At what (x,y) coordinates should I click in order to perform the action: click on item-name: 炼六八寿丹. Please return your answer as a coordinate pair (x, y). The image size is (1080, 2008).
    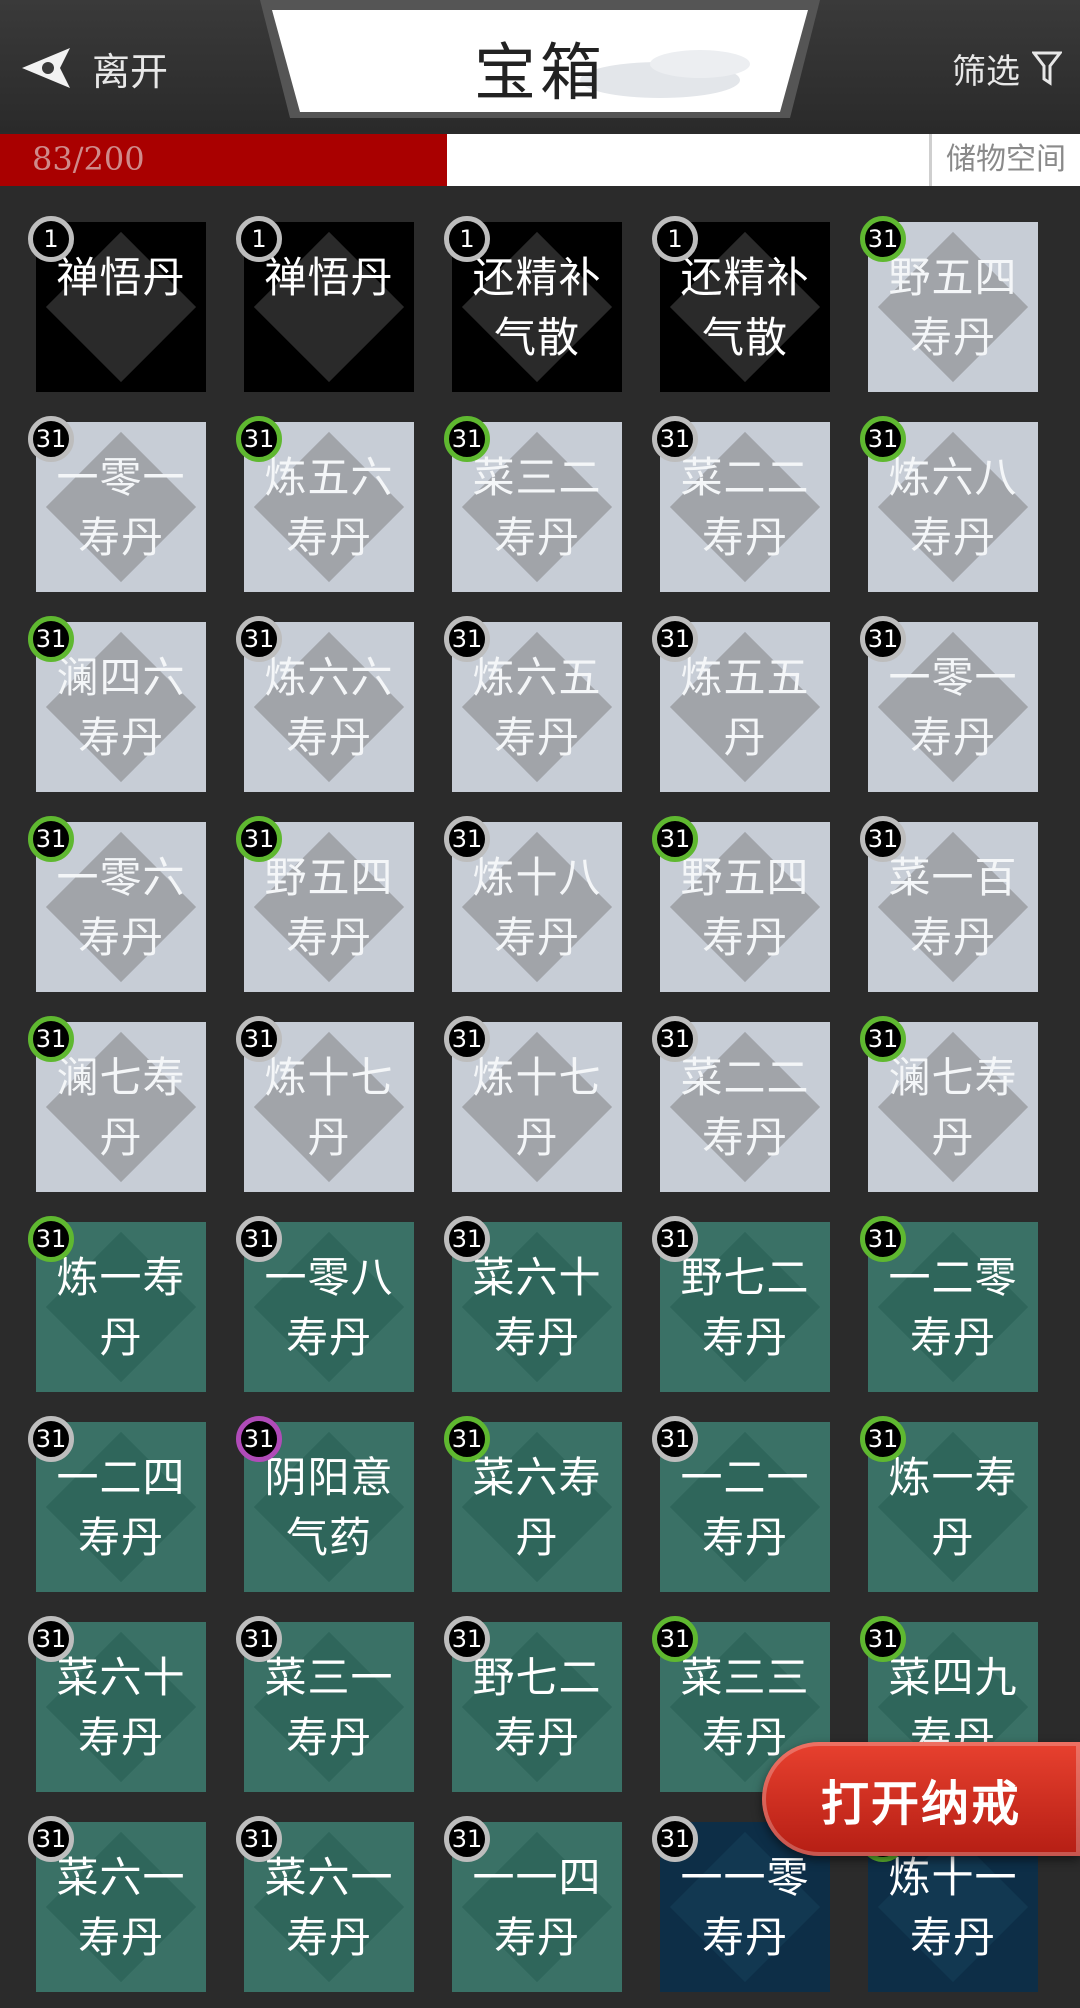
    Looking at the image, I should click on (953, 507).